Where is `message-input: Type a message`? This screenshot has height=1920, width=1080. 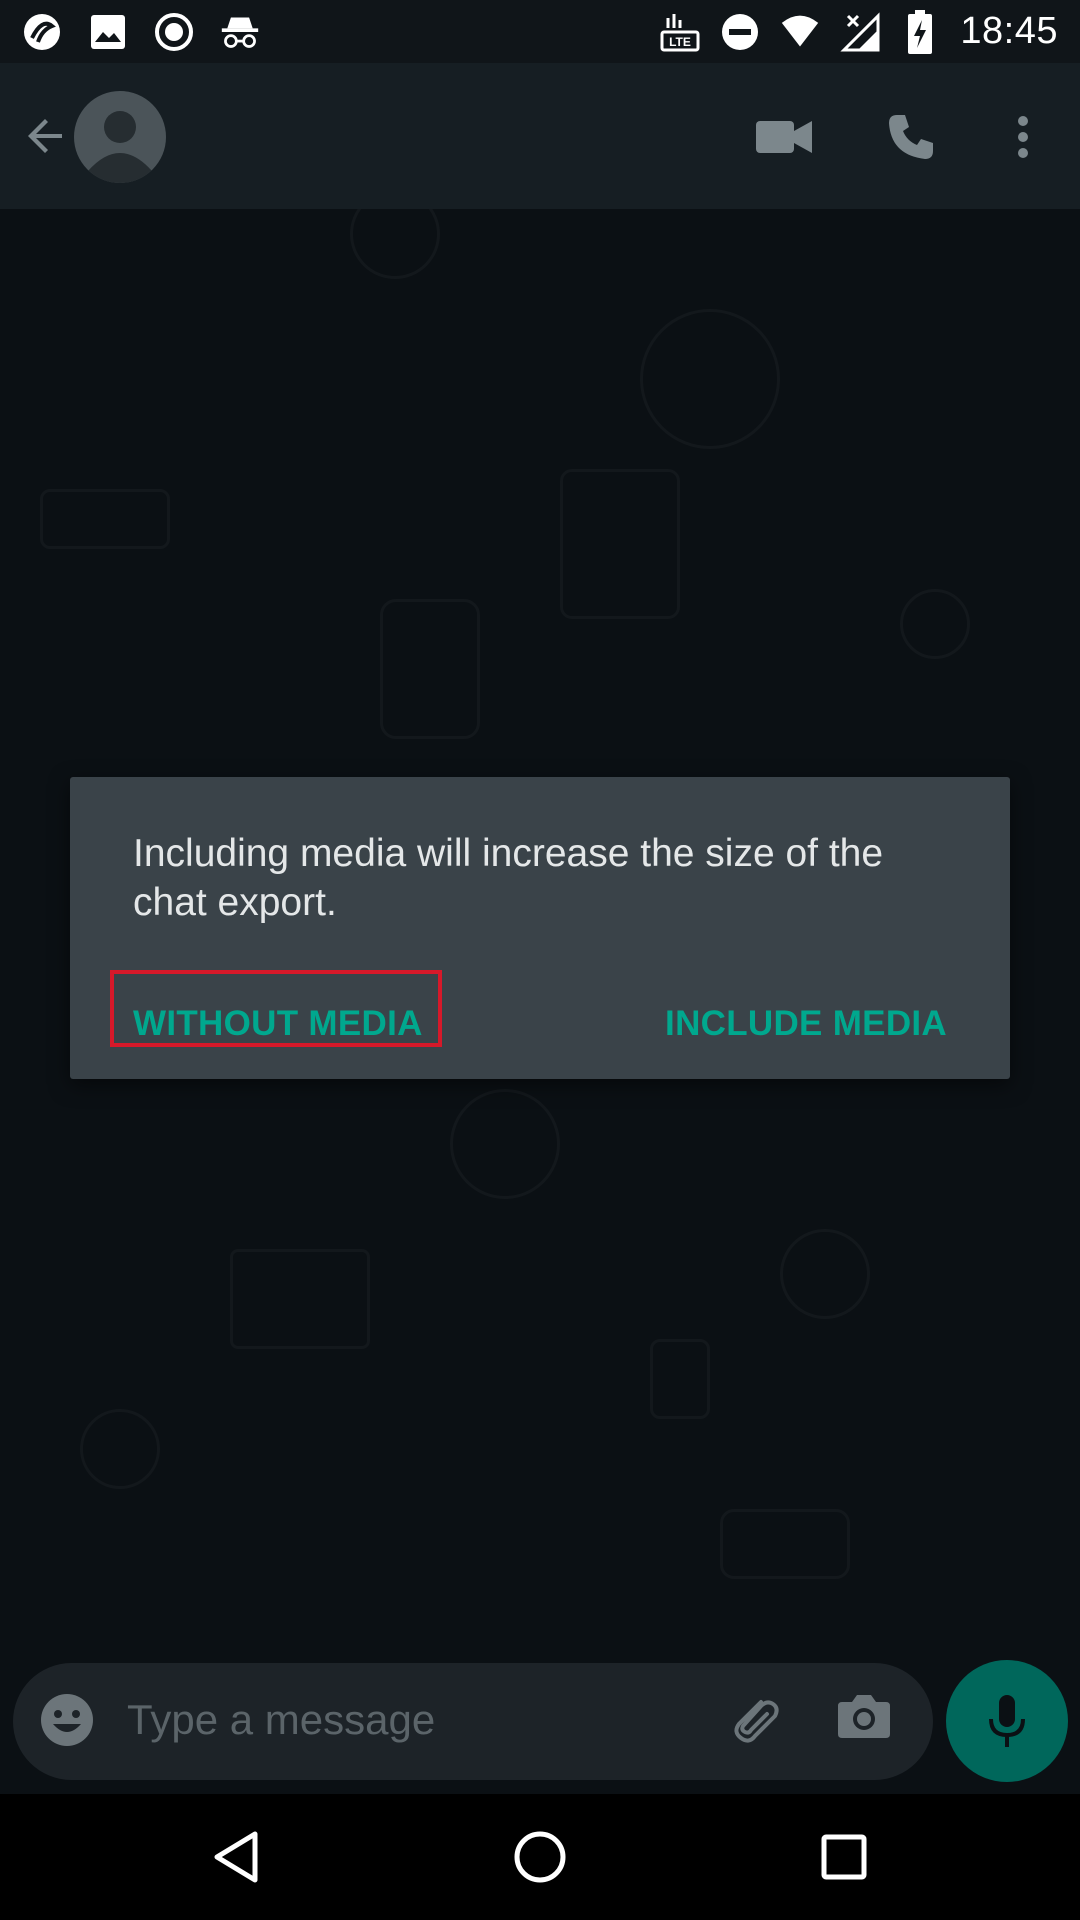 message-input: Type a message is located at coordinates (281, 1720).